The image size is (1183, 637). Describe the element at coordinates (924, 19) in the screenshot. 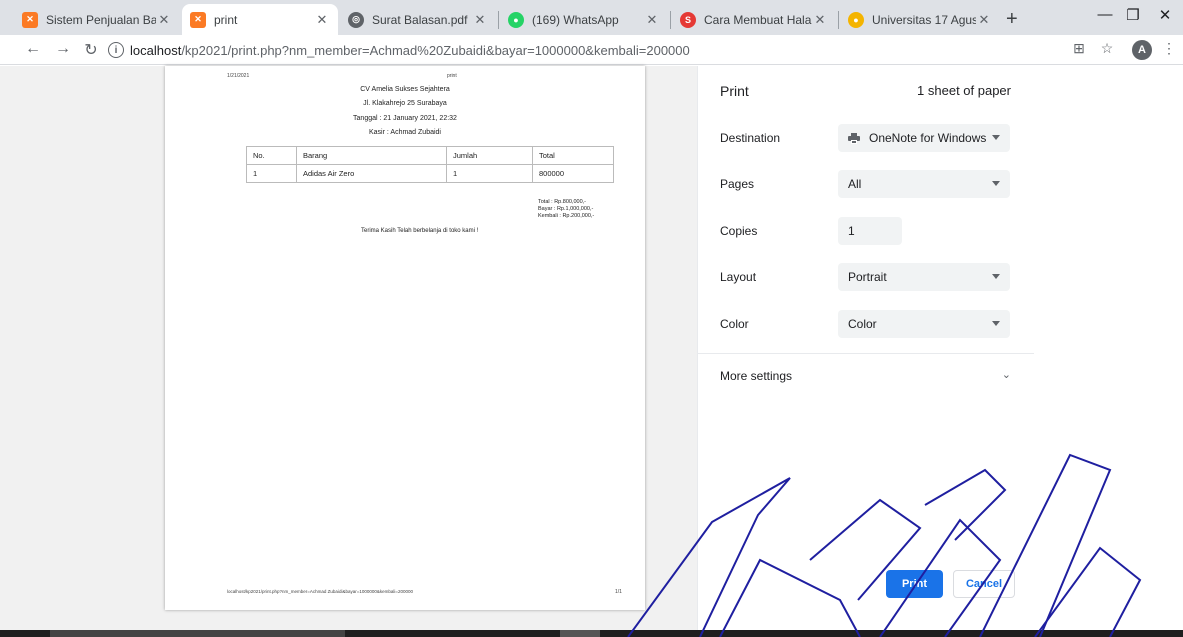

I see `tab-title: Universitas 17 Agustus` at that location.